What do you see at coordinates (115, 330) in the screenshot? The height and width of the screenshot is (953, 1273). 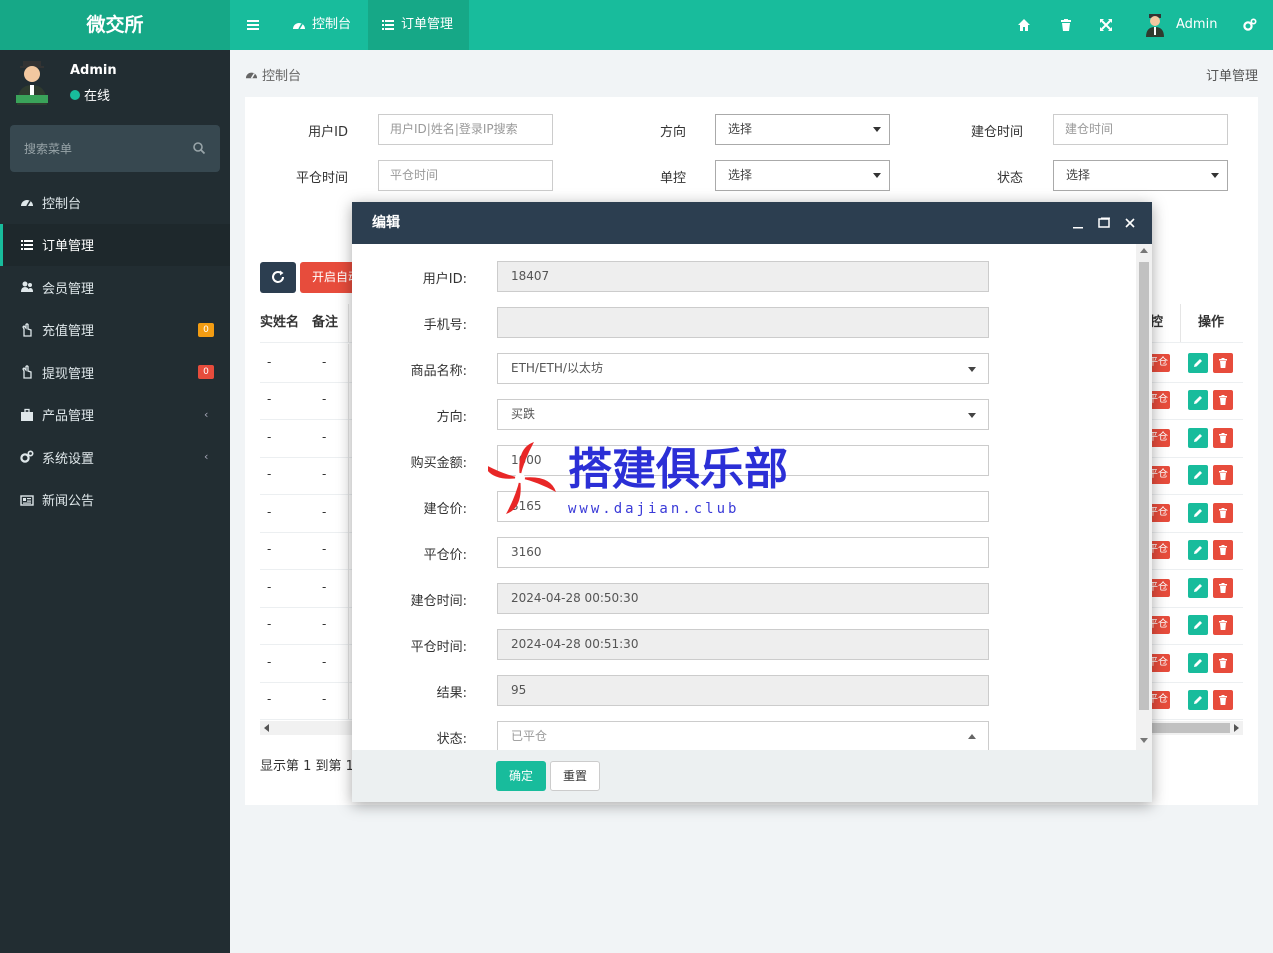 I see `sidebar-item-recharge: 充值管理 0` at bounding box center [115, 330].